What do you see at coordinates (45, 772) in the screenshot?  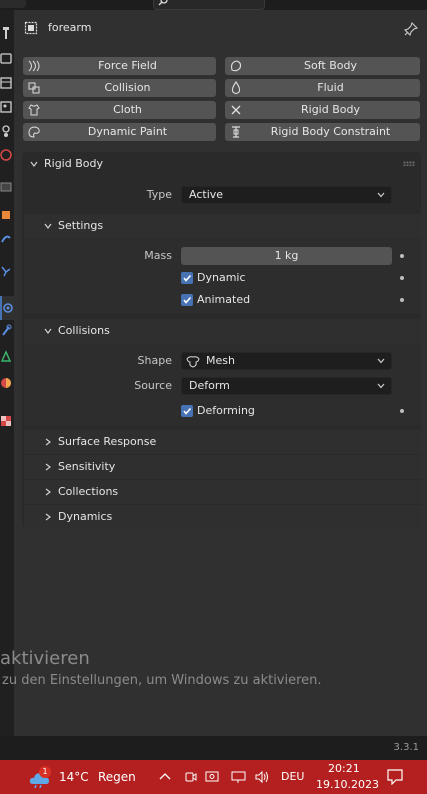 I see `weather-badge: 1` at bounding box center [45, 772].